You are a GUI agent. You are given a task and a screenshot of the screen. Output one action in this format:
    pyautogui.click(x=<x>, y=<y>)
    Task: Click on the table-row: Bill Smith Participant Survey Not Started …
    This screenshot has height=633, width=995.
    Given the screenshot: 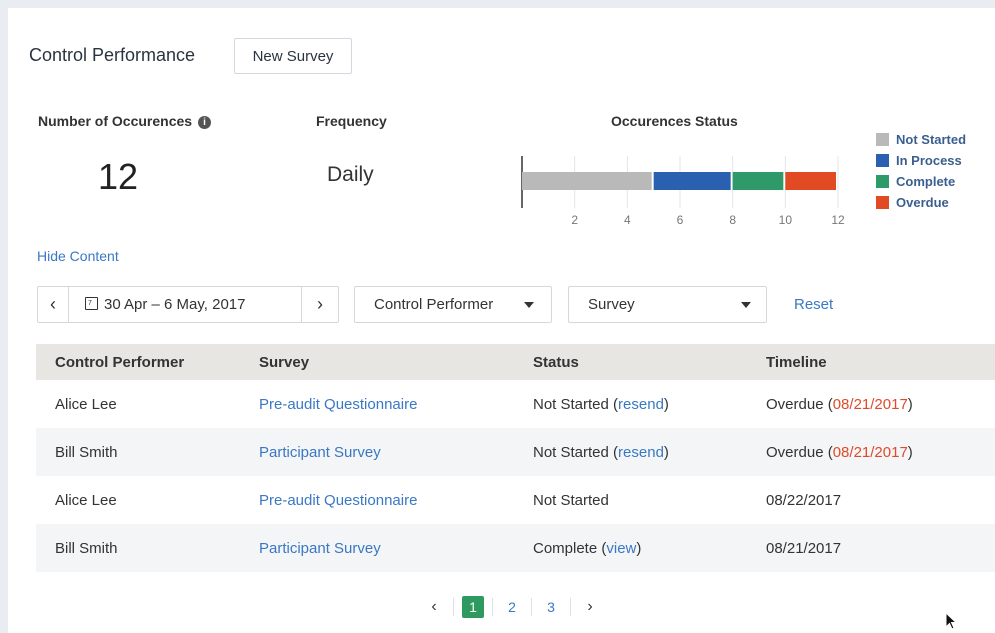 What is the action you would take?
    pyautogui.click(x=515, y=452)
    